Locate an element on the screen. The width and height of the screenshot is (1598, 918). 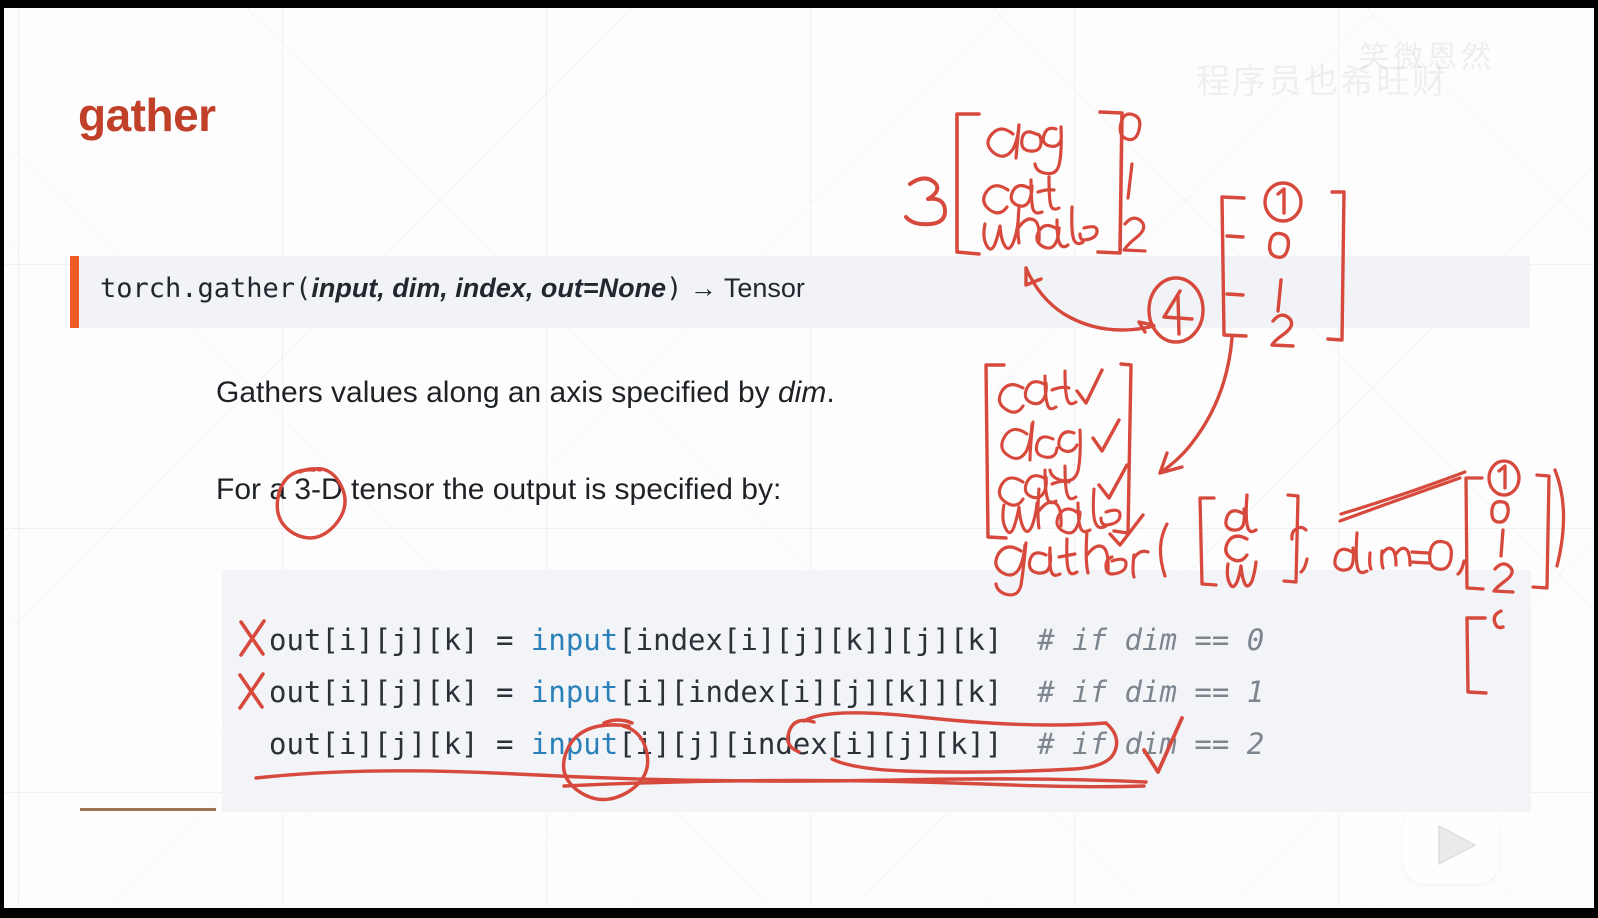
ink-long-arrow-to-output is located at coordinates (1196, 405).